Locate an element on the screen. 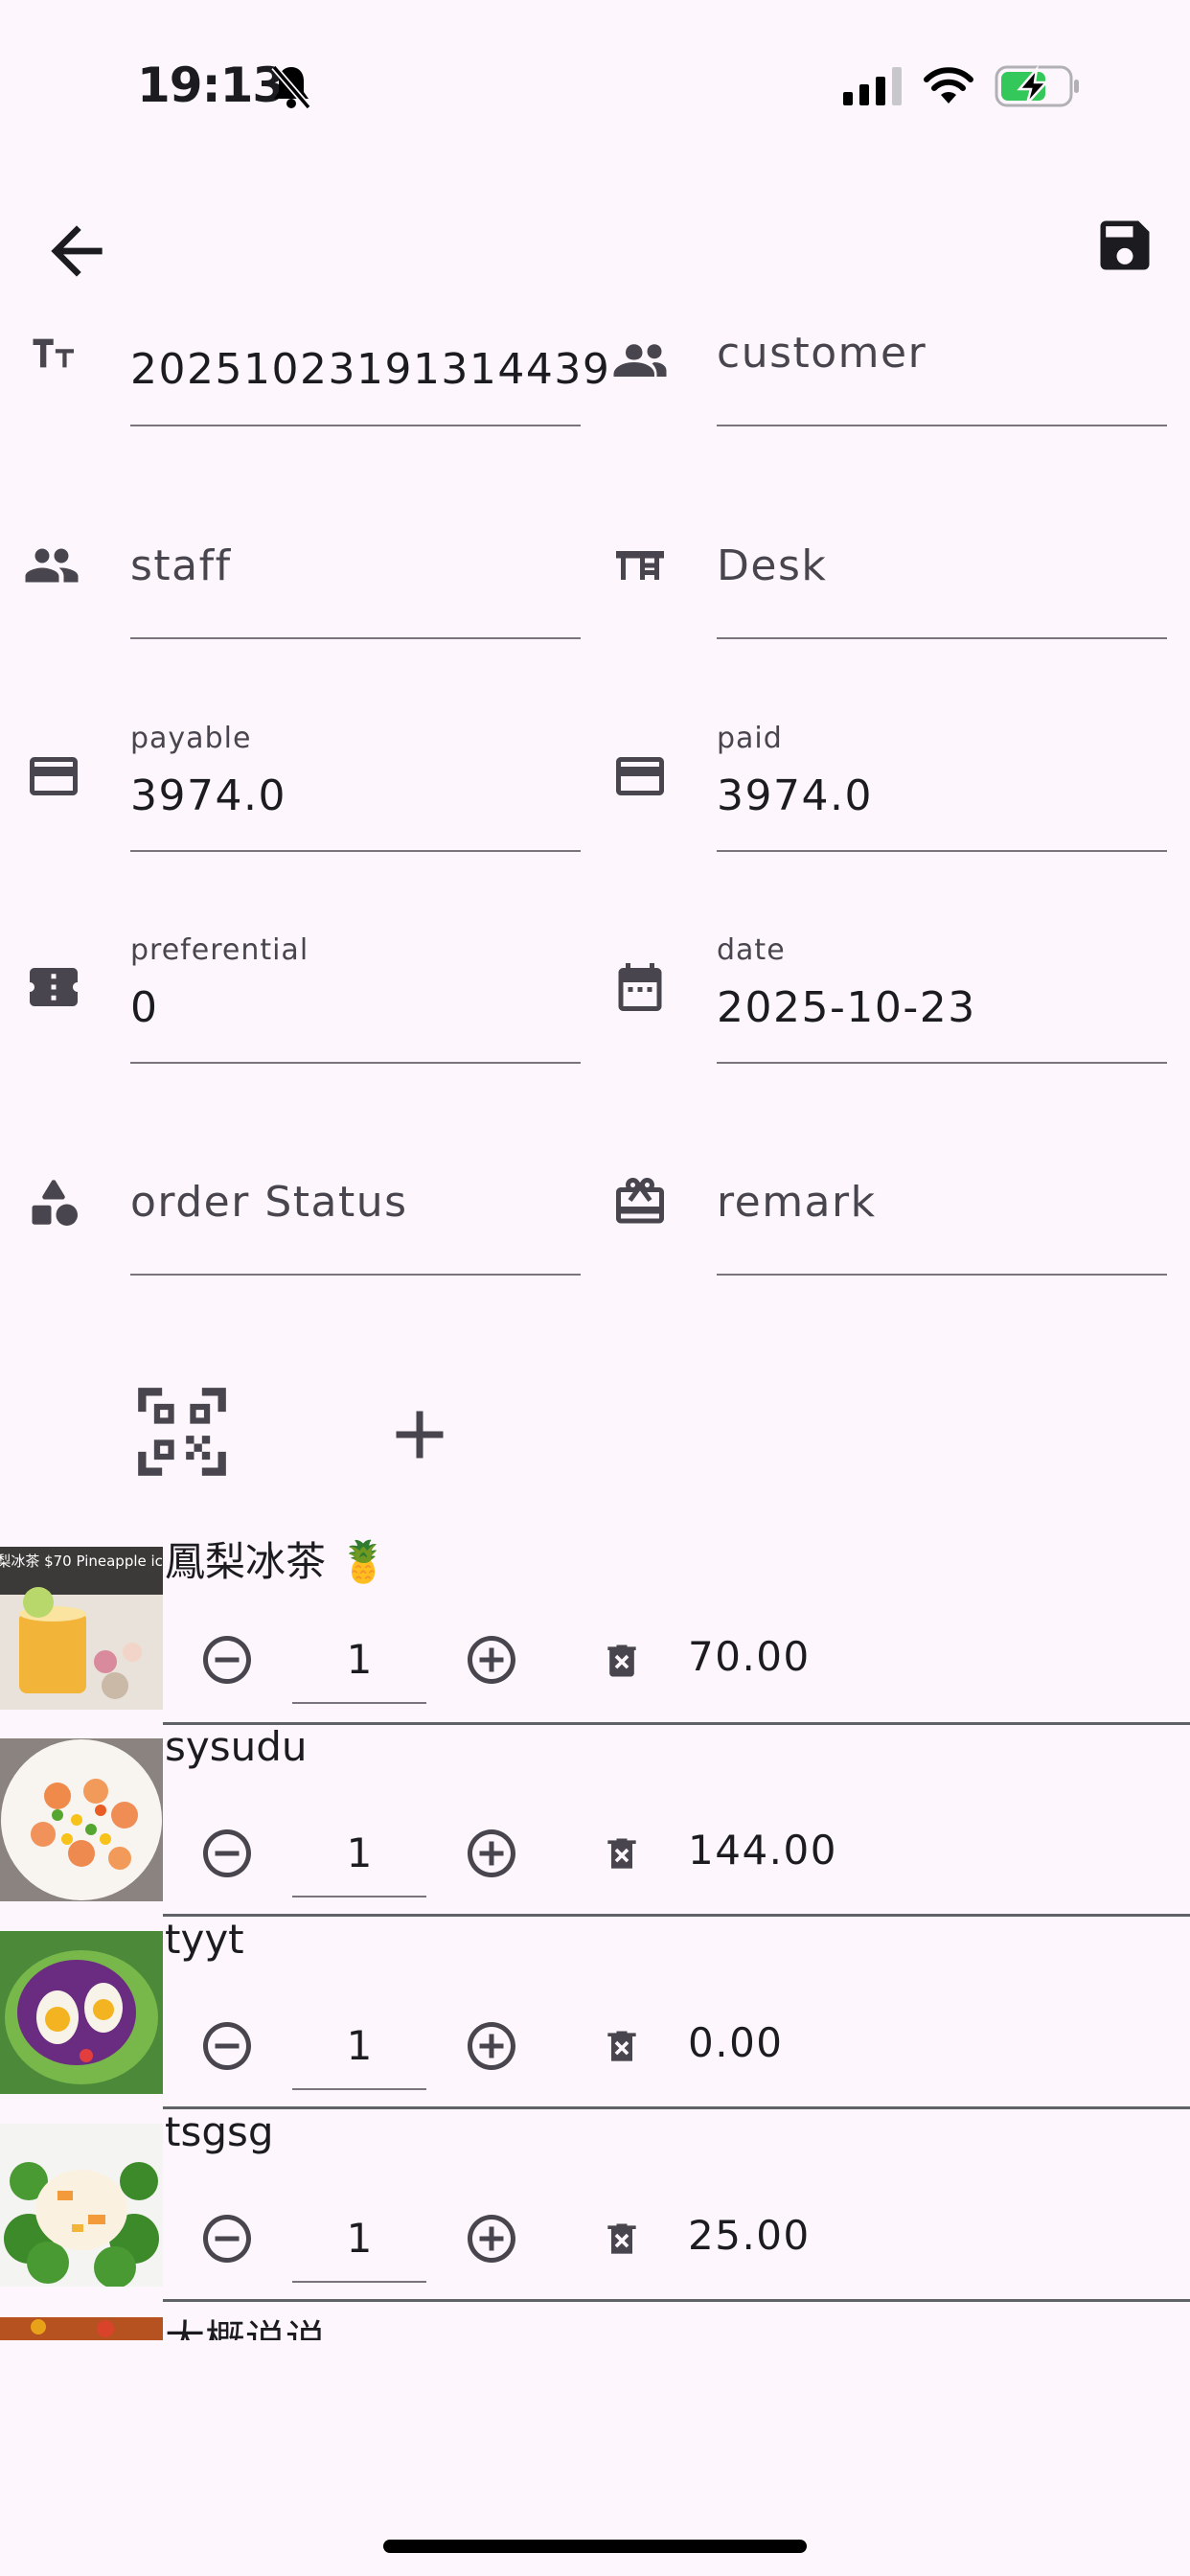  order-item: tsgsg 1 25.00 is located at coordinates (595, 2207).